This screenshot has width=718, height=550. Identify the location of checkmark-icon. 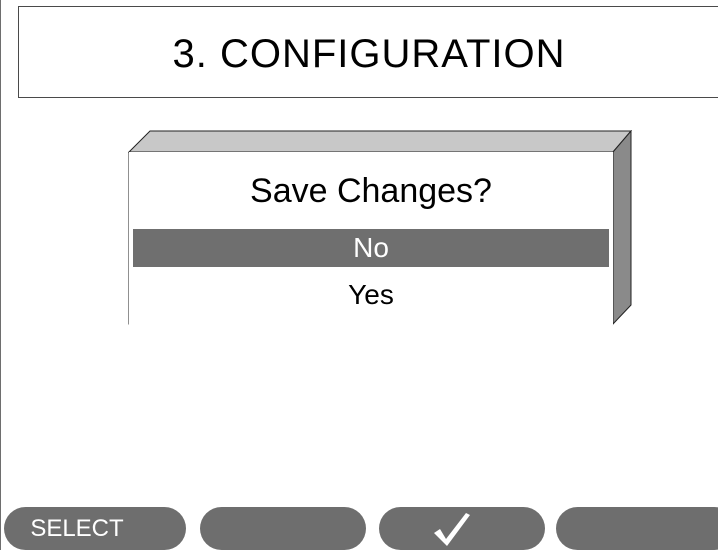
(452, 529).